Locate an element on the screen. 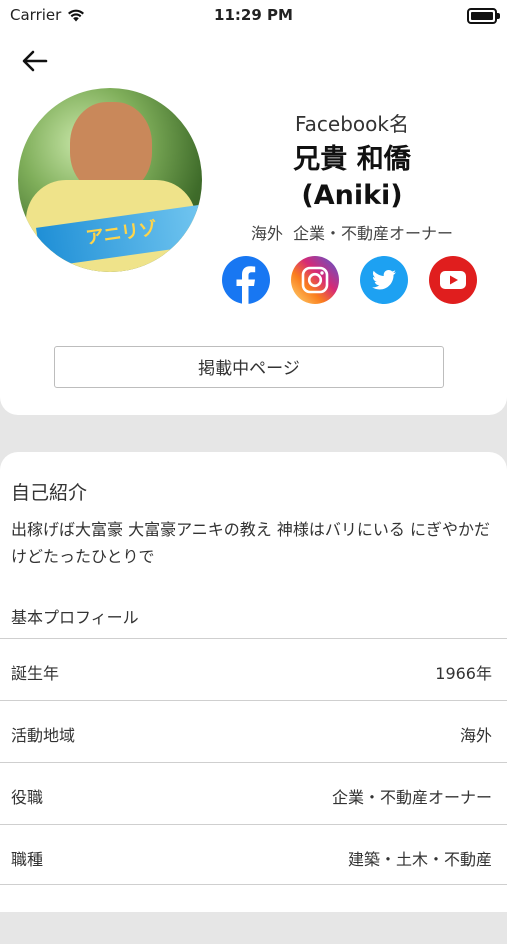 This screenshot has width=507, height=944. back-button is located at coordinates (35, 61).